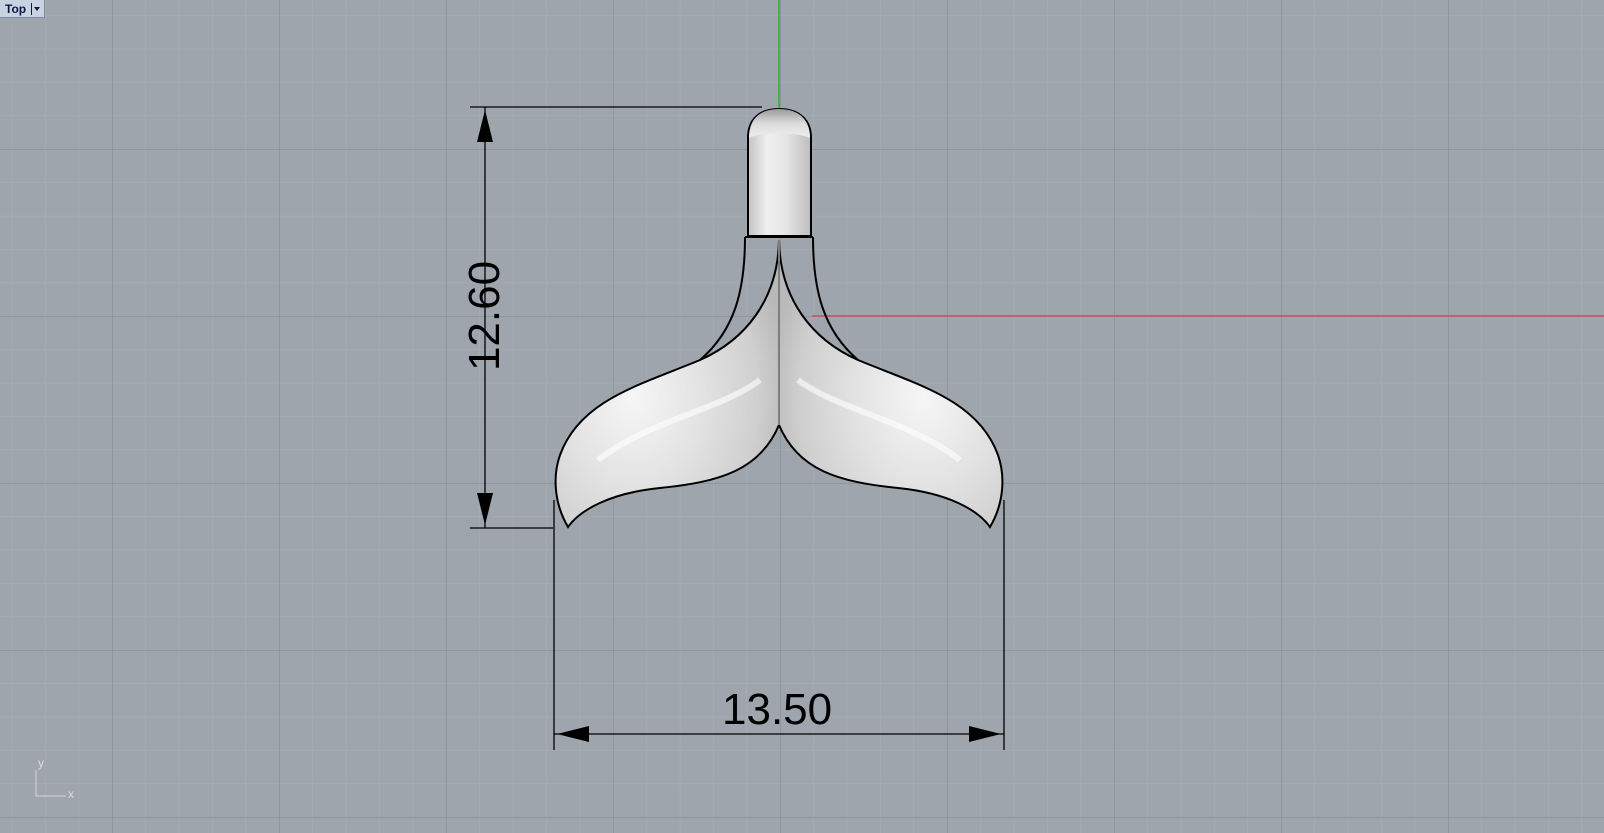 This screenshot has height=833, width=1604. Describe the element at coordinates (32, 8) in the screenshot. I see `tab-separator` at that location.